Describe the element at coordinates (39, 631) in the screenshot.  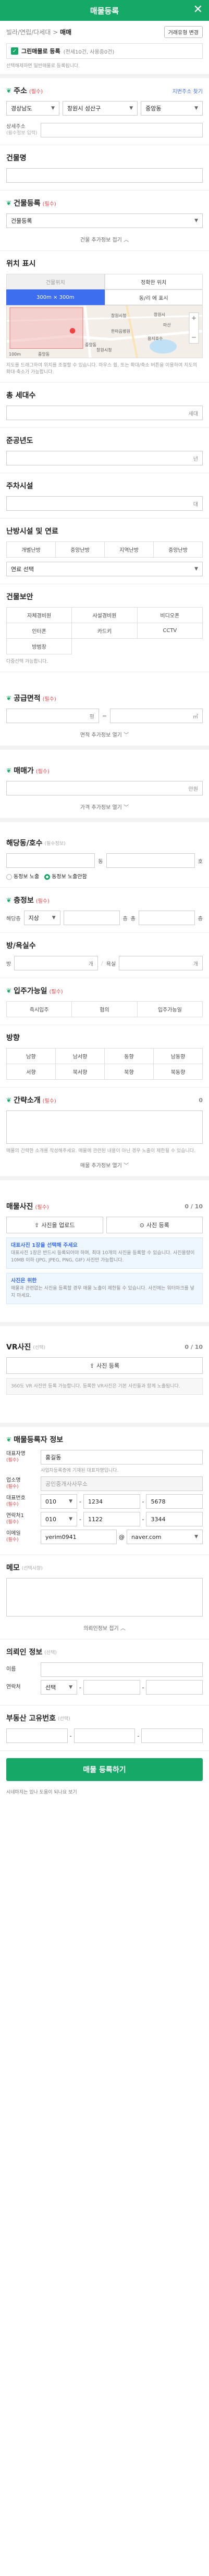
I see `security-option: 인터폰` at that location.